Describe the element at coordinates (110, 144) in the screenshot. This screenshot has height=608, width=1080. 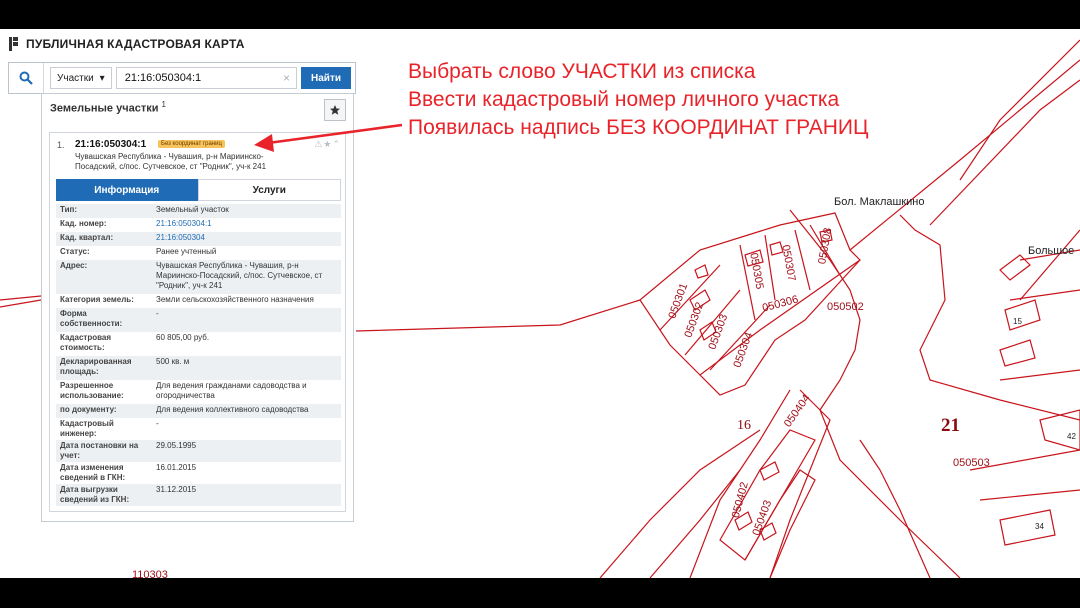
I see `result-cadastral-number: 21:16:050304:1` at that location.